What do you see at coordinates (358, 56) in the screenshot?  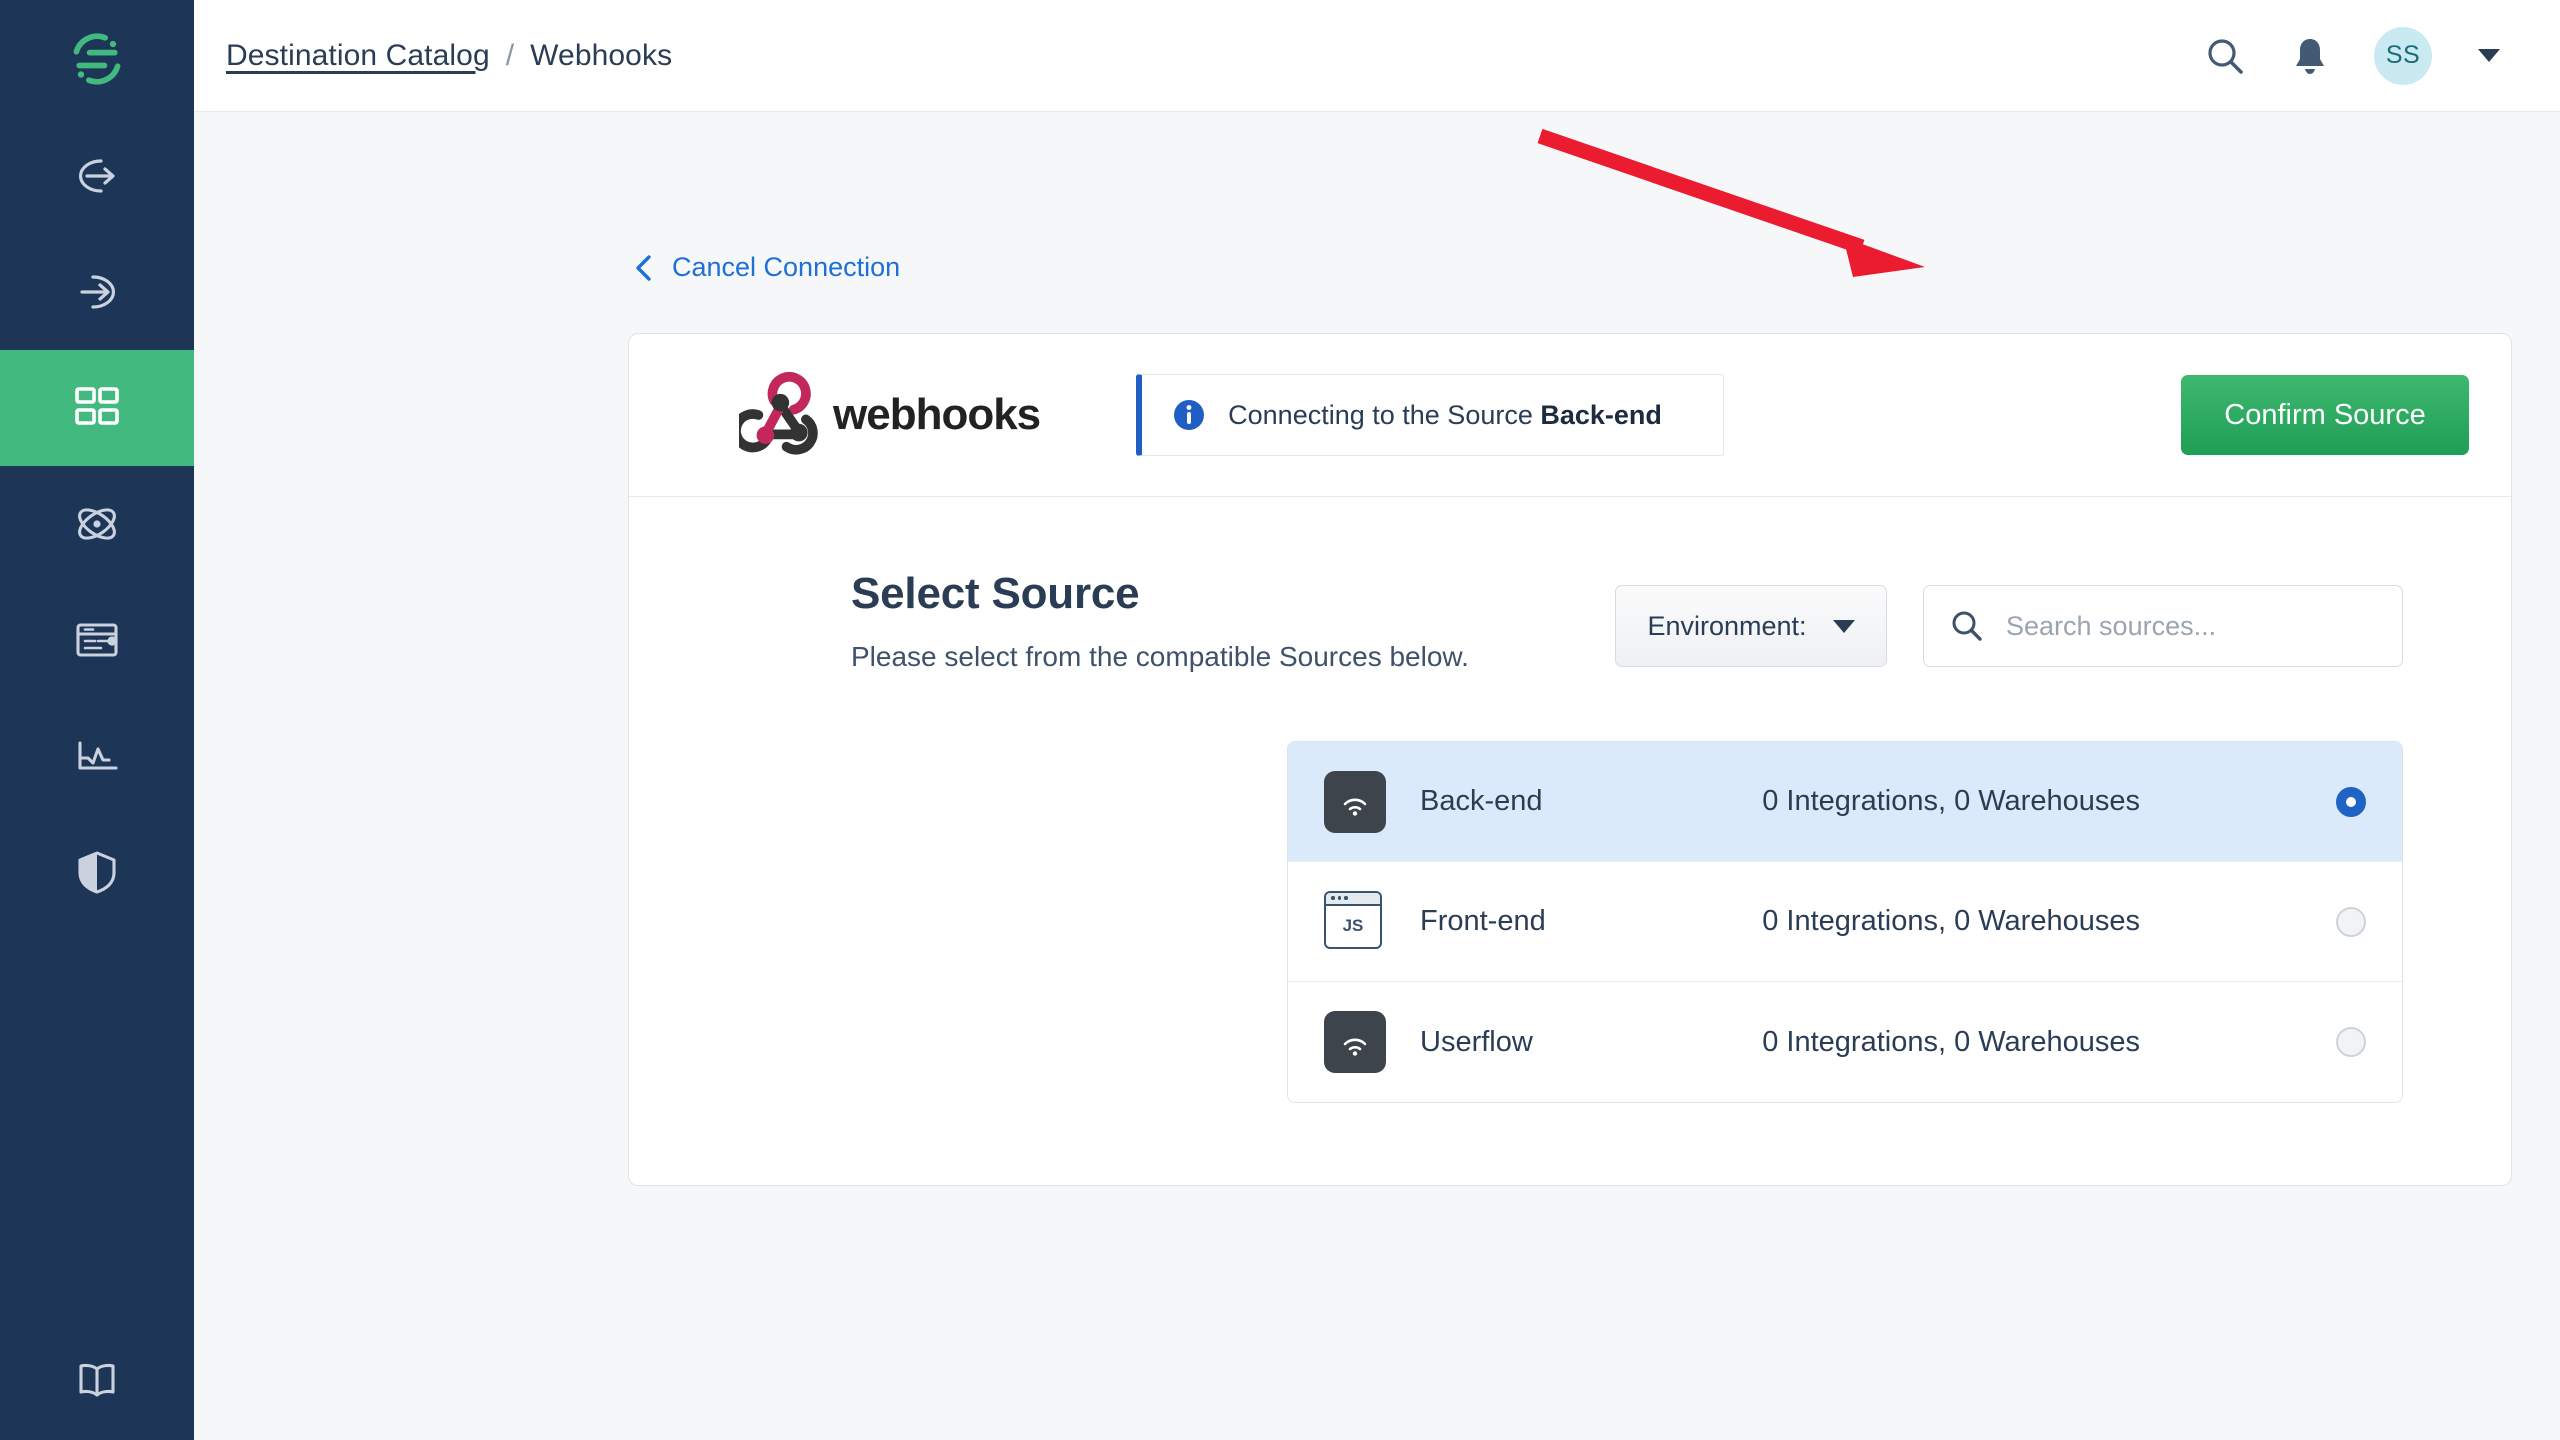 I see `breadcrumb-link-destination-catalog: Destination Catalog` at bounding box center [358, 56].